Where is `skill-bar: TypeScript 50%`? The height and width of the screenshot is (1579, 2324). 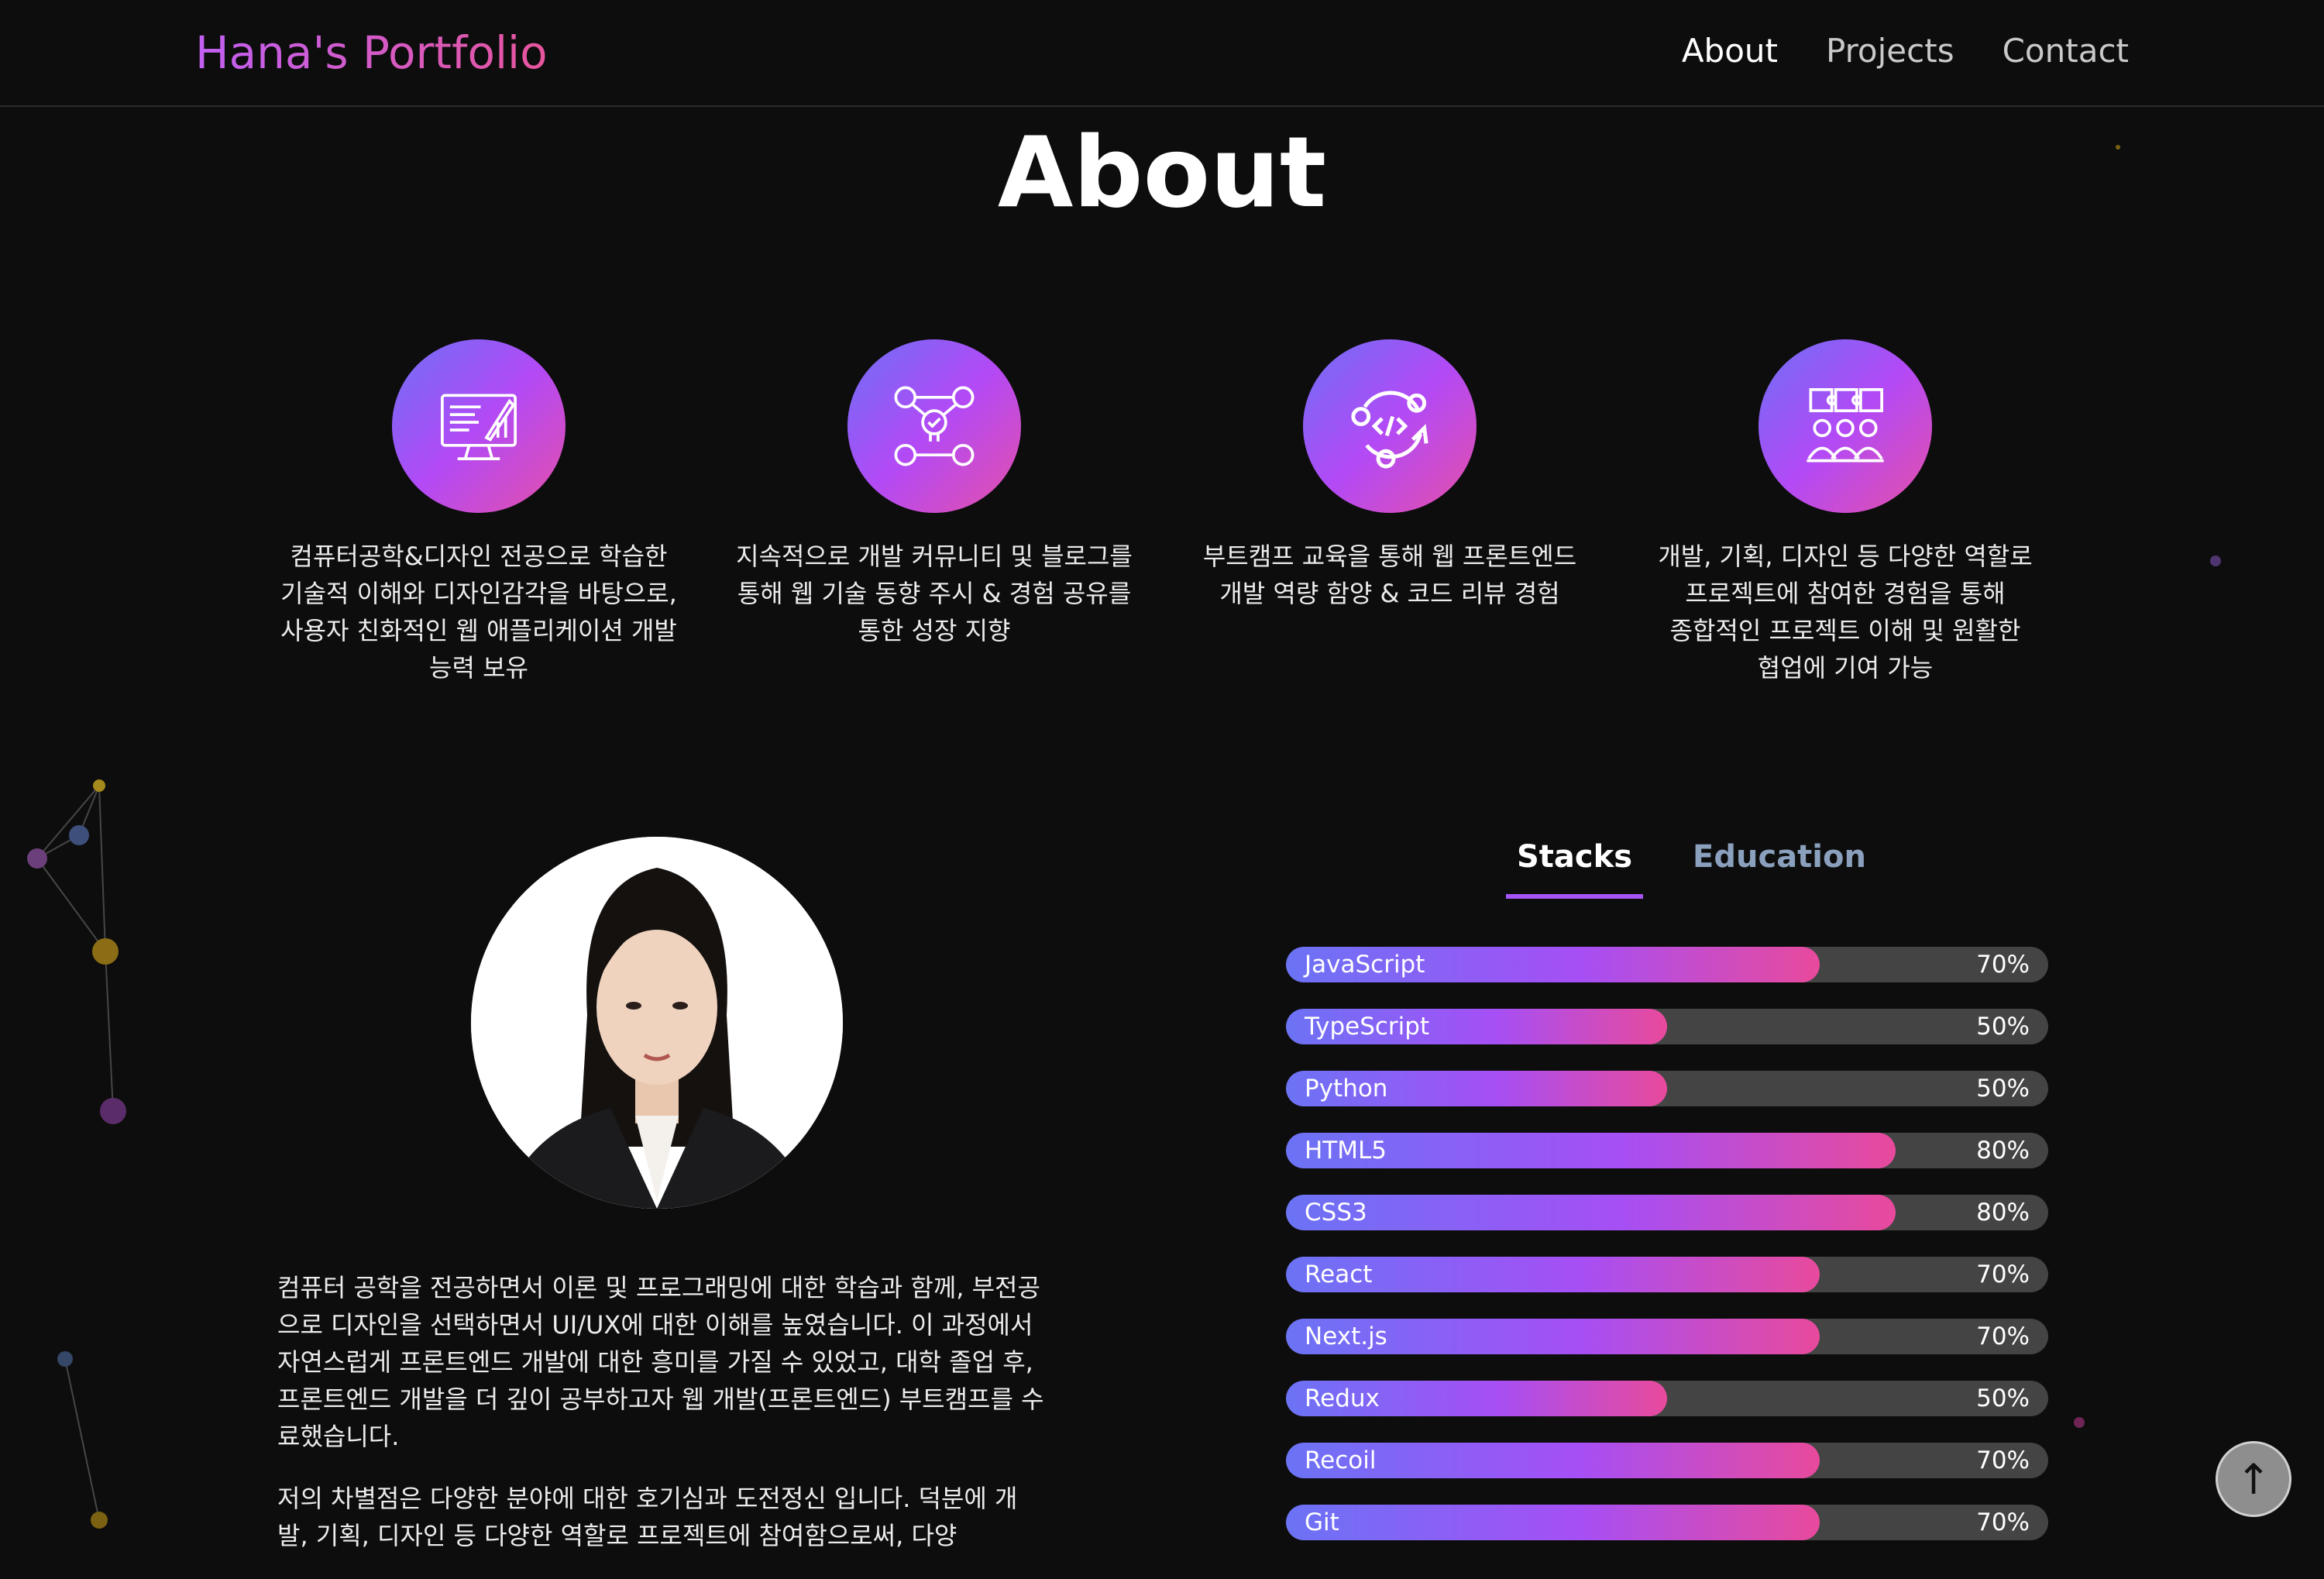 skill-bar: TypeScript 50% is located at coordinates (1667, 1026).